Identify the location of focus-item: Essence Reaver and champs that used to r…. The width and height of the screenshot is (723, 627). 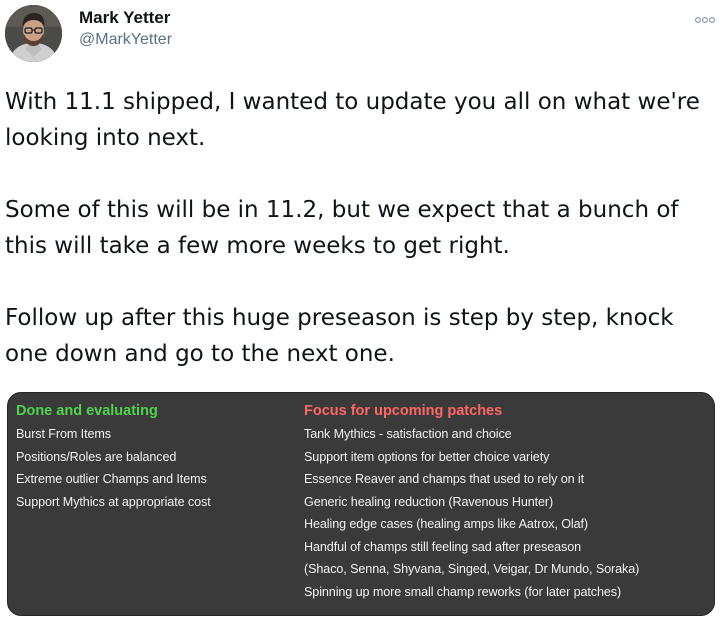
(444, 479).